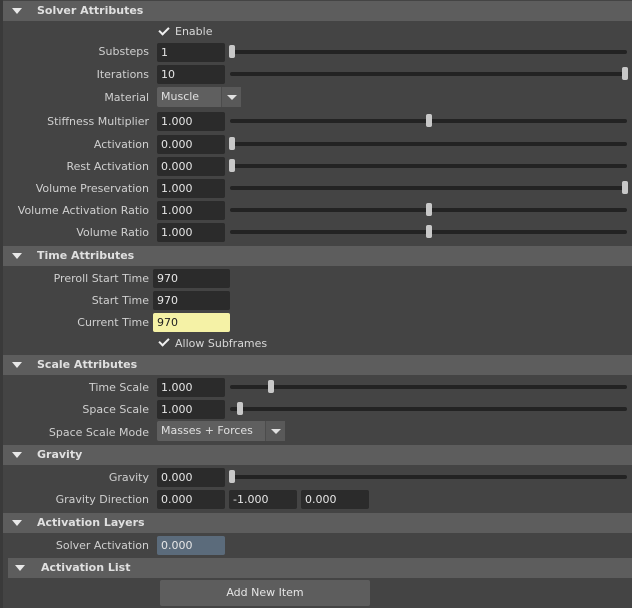  I want to click on substeps-label: Substeps, so click(123, 51).